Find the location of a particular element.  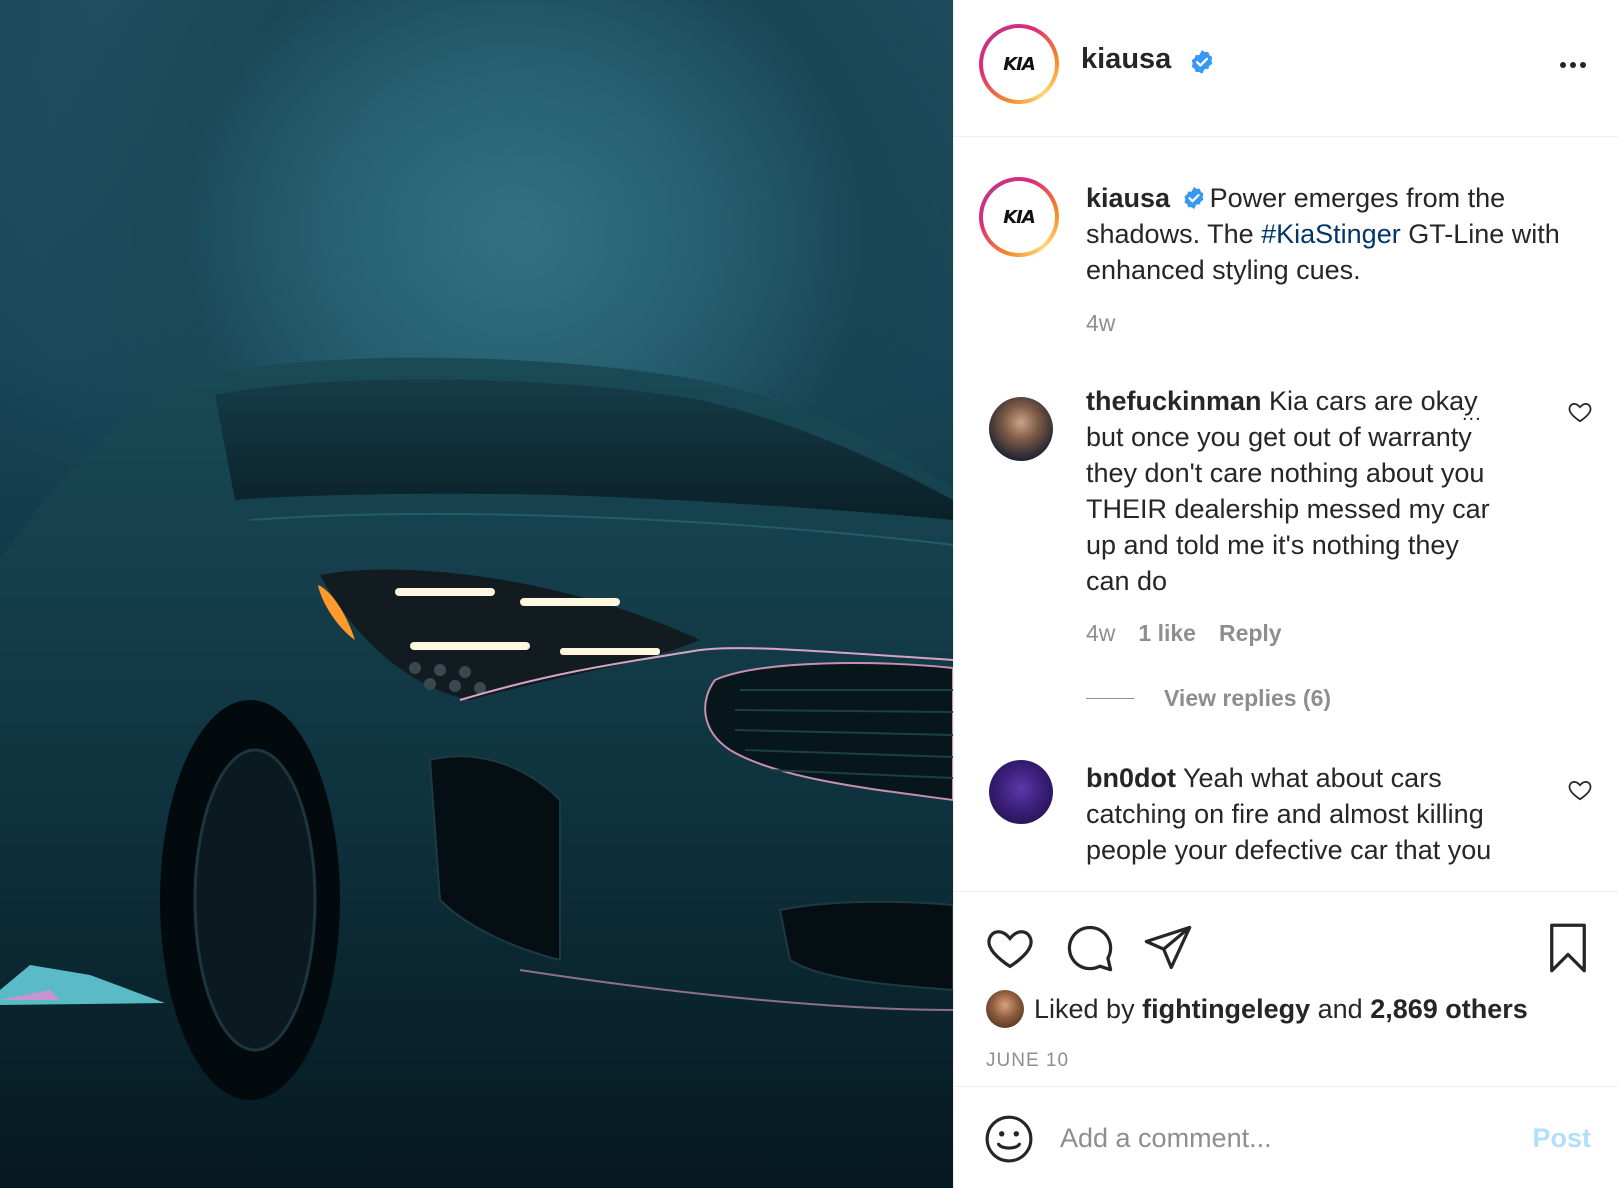

liker-avatar is located at coordinates (1005, 1009).